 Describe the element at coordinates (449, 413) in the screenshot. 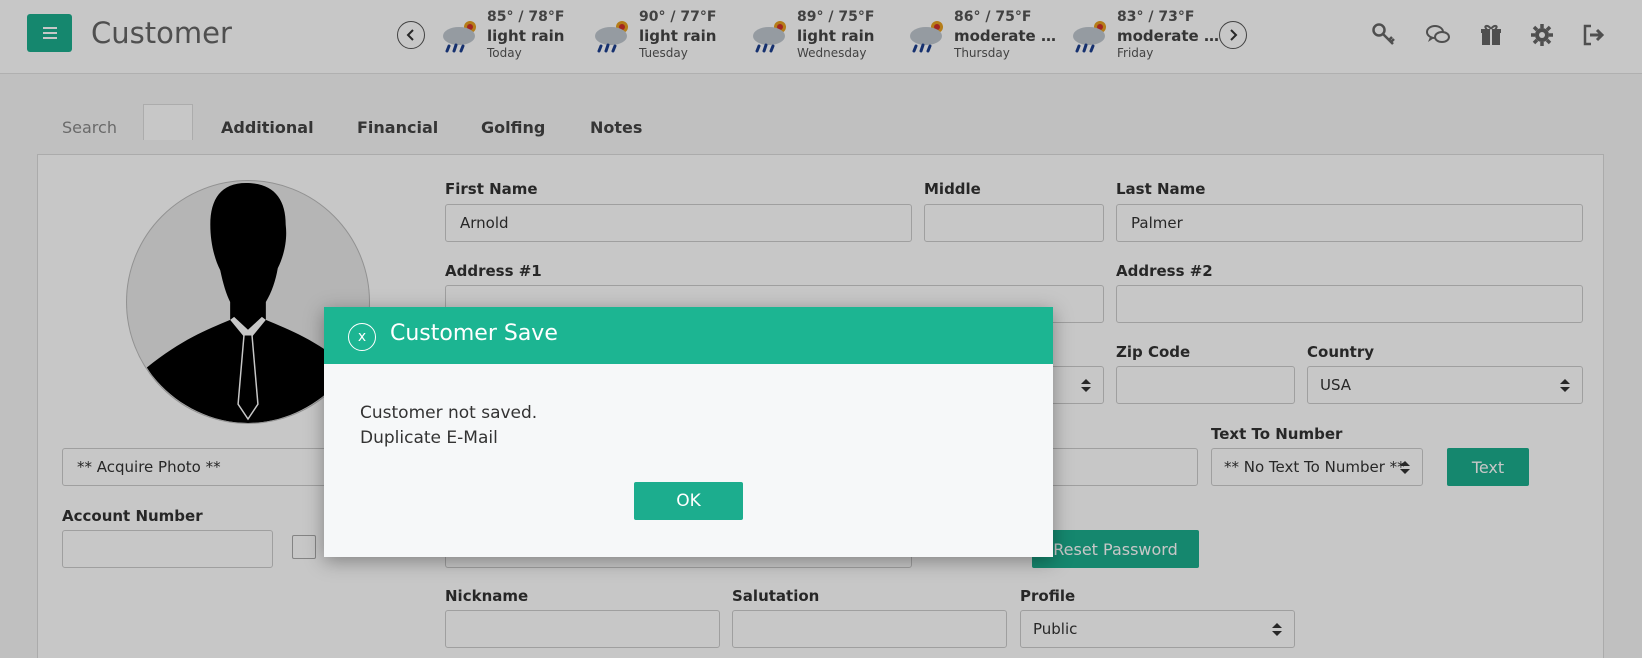

I see `dialog-message-line1: Customer not saved.` at that location.